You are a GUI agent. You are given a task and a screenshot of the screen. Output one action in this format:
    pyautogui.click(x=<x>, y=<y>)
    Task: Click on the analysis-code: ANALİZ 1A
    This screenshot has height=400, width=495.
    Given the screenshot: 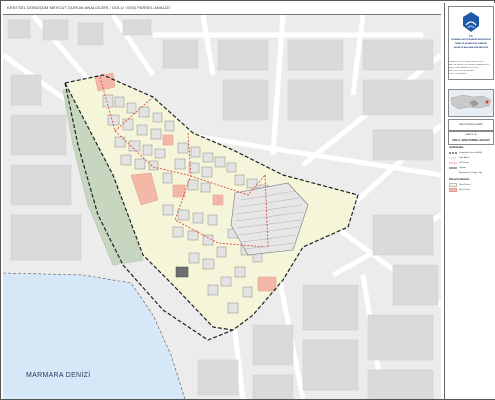 What is the action you would take?
    pyautogui.click(x=471, y=135)
    